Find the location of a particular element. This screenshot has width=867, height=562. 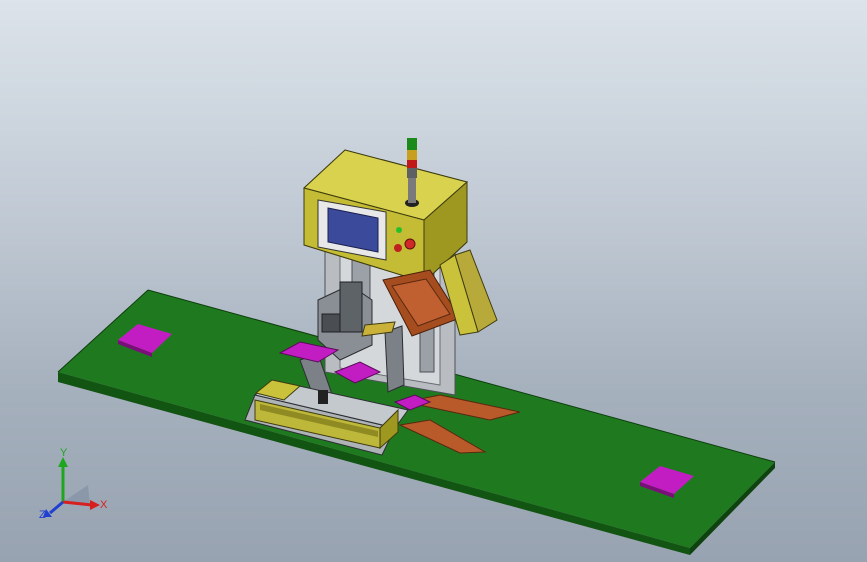

coordinate-triad: Y X Z is located at coordinates (73, 484).